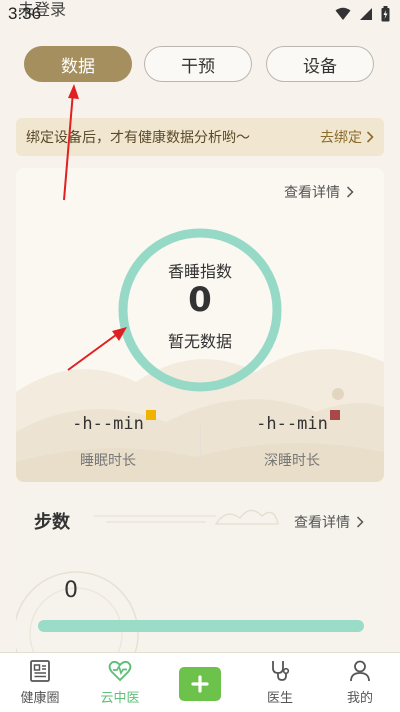  Describe the element at coordinates (120, 698) in the screenshot. I see `tab-cloud-tcm-label: 云中医` at that location.